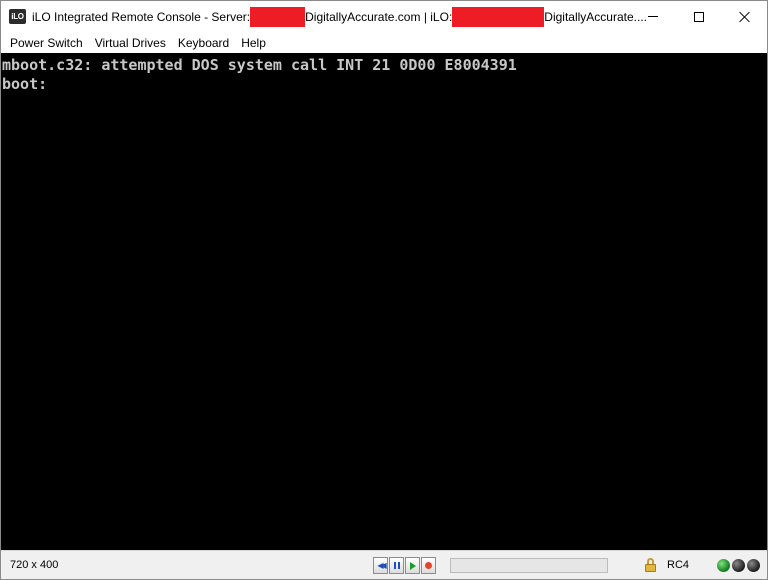 The height and width of the screenshot is (580, 768). I want to click on menu-power-switch: Power Switch, so click(46, 43).